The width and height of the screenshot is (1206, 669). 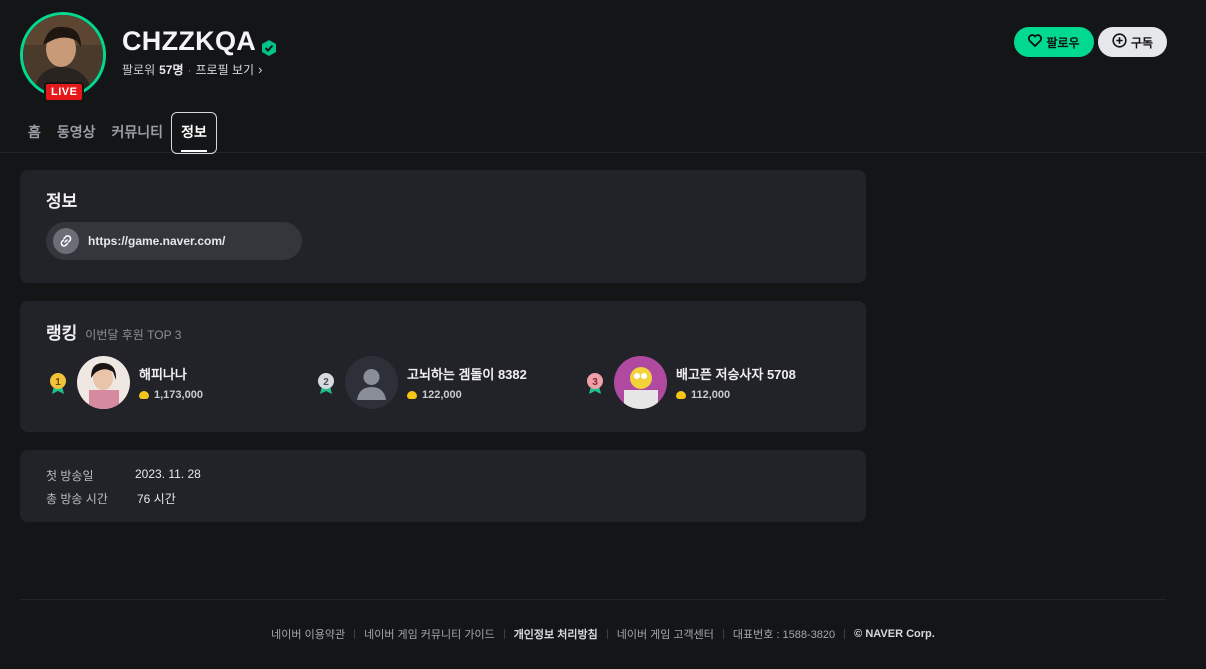 What do you see at coordinates (442, 395) in the screenshot?
I see `amount-value: 122,000` at bounding box center [442, 395].